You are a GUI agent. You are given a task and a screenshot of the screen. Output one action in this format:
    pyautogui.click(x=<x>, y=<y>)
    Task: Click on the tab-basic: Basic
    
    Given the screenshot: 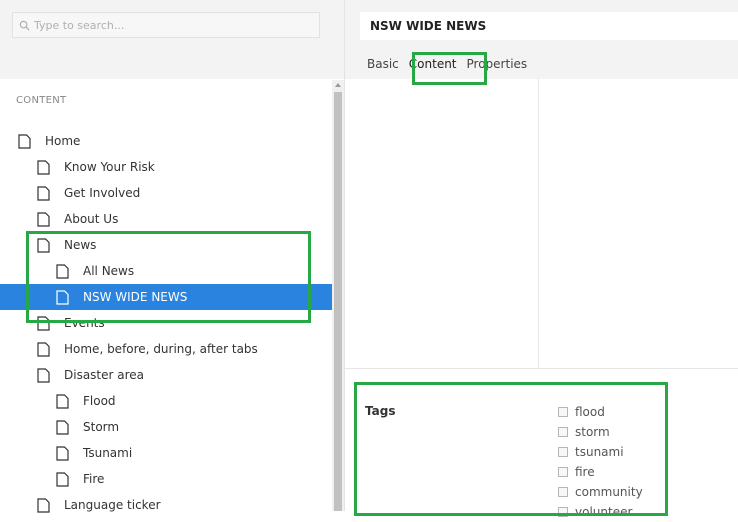 What is the action you would take?
    pyautogui.click(x=383, y=64)
    